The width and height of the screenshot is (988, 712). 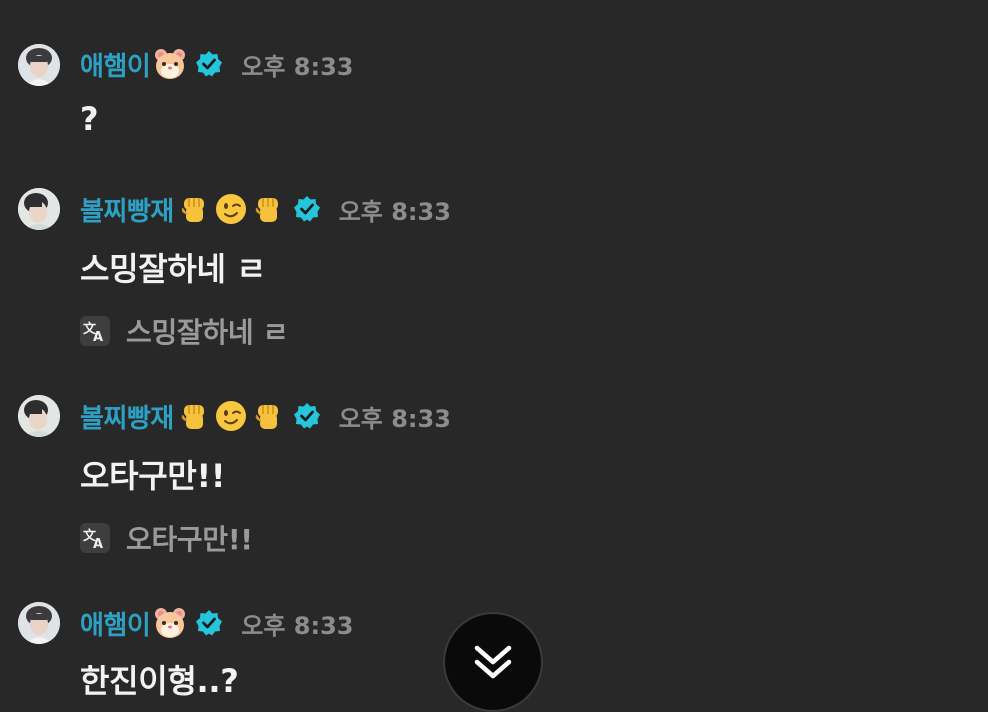 What do you see at coordinates (159, 681) in the screenshot?
I see `message-text: 한진이형..?` at bounding box center [159, 681].